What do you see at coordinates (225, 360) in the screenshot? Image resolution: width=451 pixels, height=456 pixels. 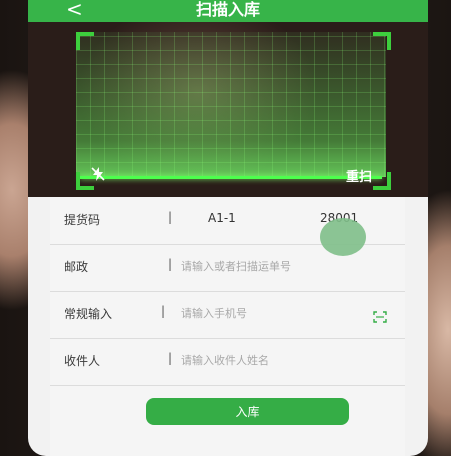 I see `recipient-input: 请输入收件人姓名` at bounding box center [225, 360].